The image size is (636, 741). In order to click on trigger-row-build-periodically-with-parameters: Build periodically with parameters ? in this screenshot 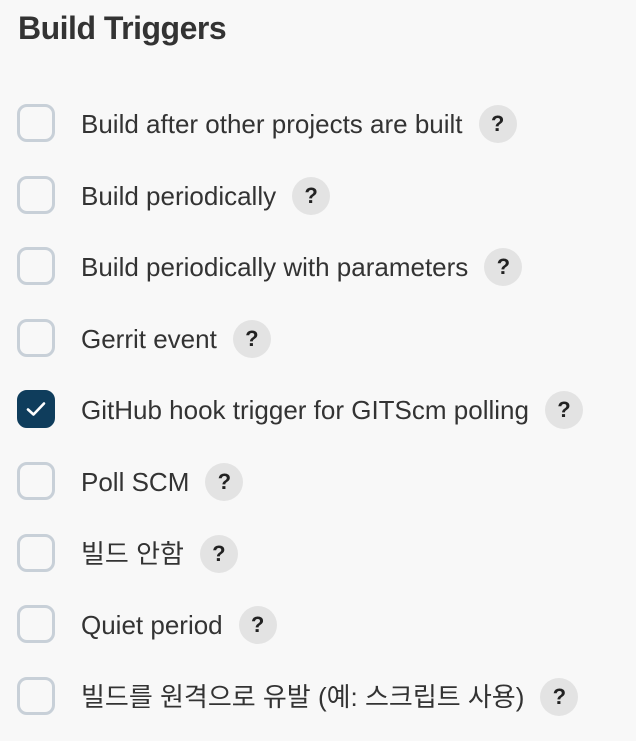, I will do `click(322, 283)`.